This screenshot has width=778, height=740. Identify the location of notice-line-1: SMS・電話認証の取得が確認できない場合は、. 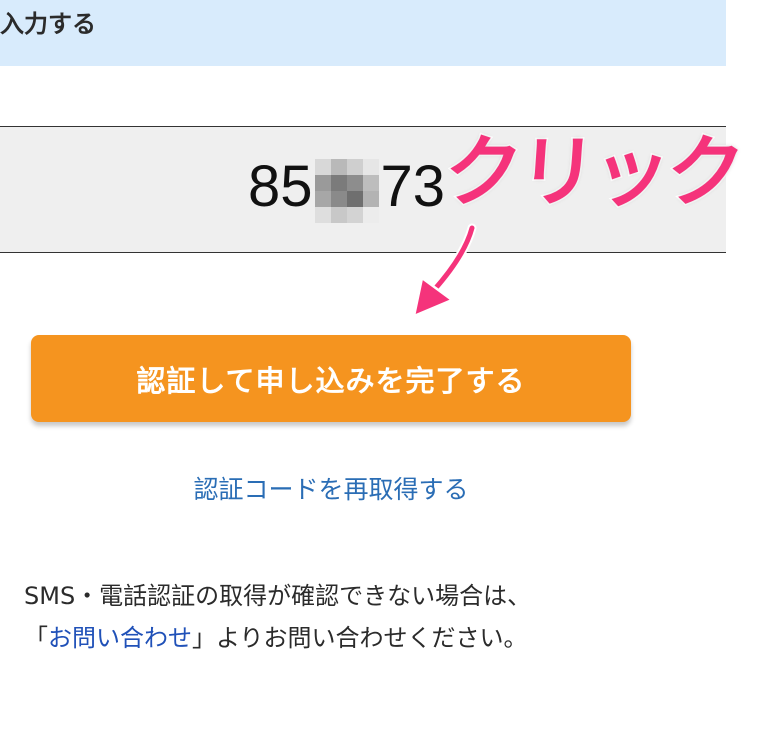
(278, 596).